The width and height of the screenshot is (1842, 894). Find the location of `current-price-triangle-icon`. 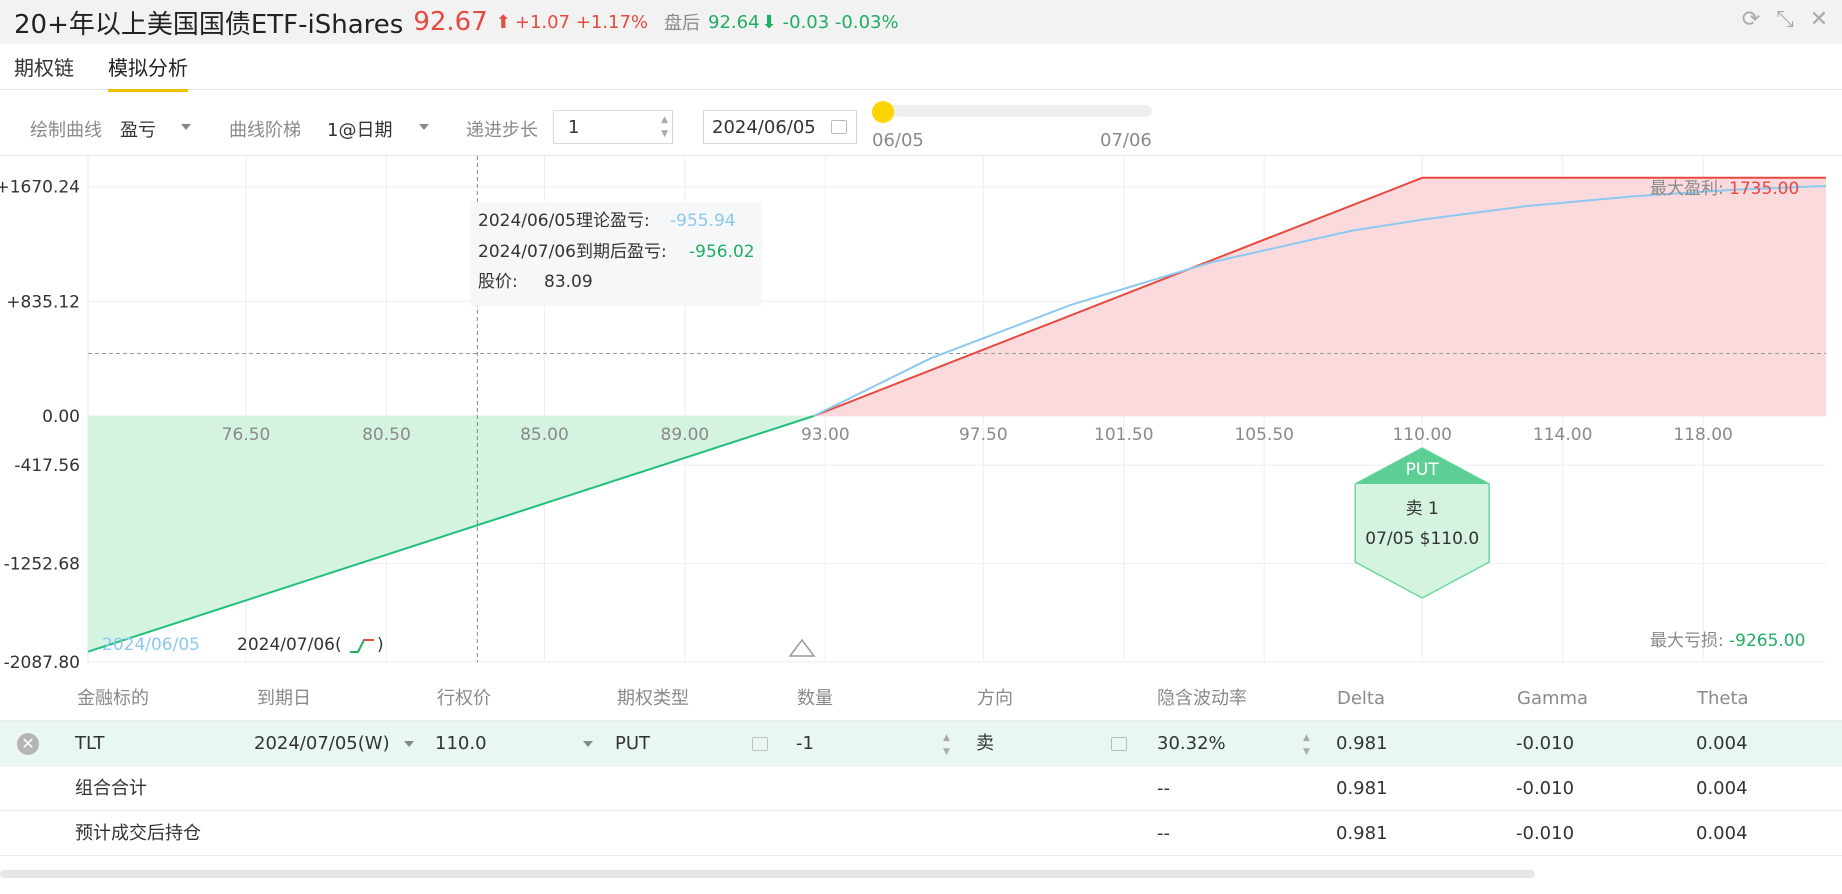

current-price-triangle-icon is located at coordinates (802, 647).